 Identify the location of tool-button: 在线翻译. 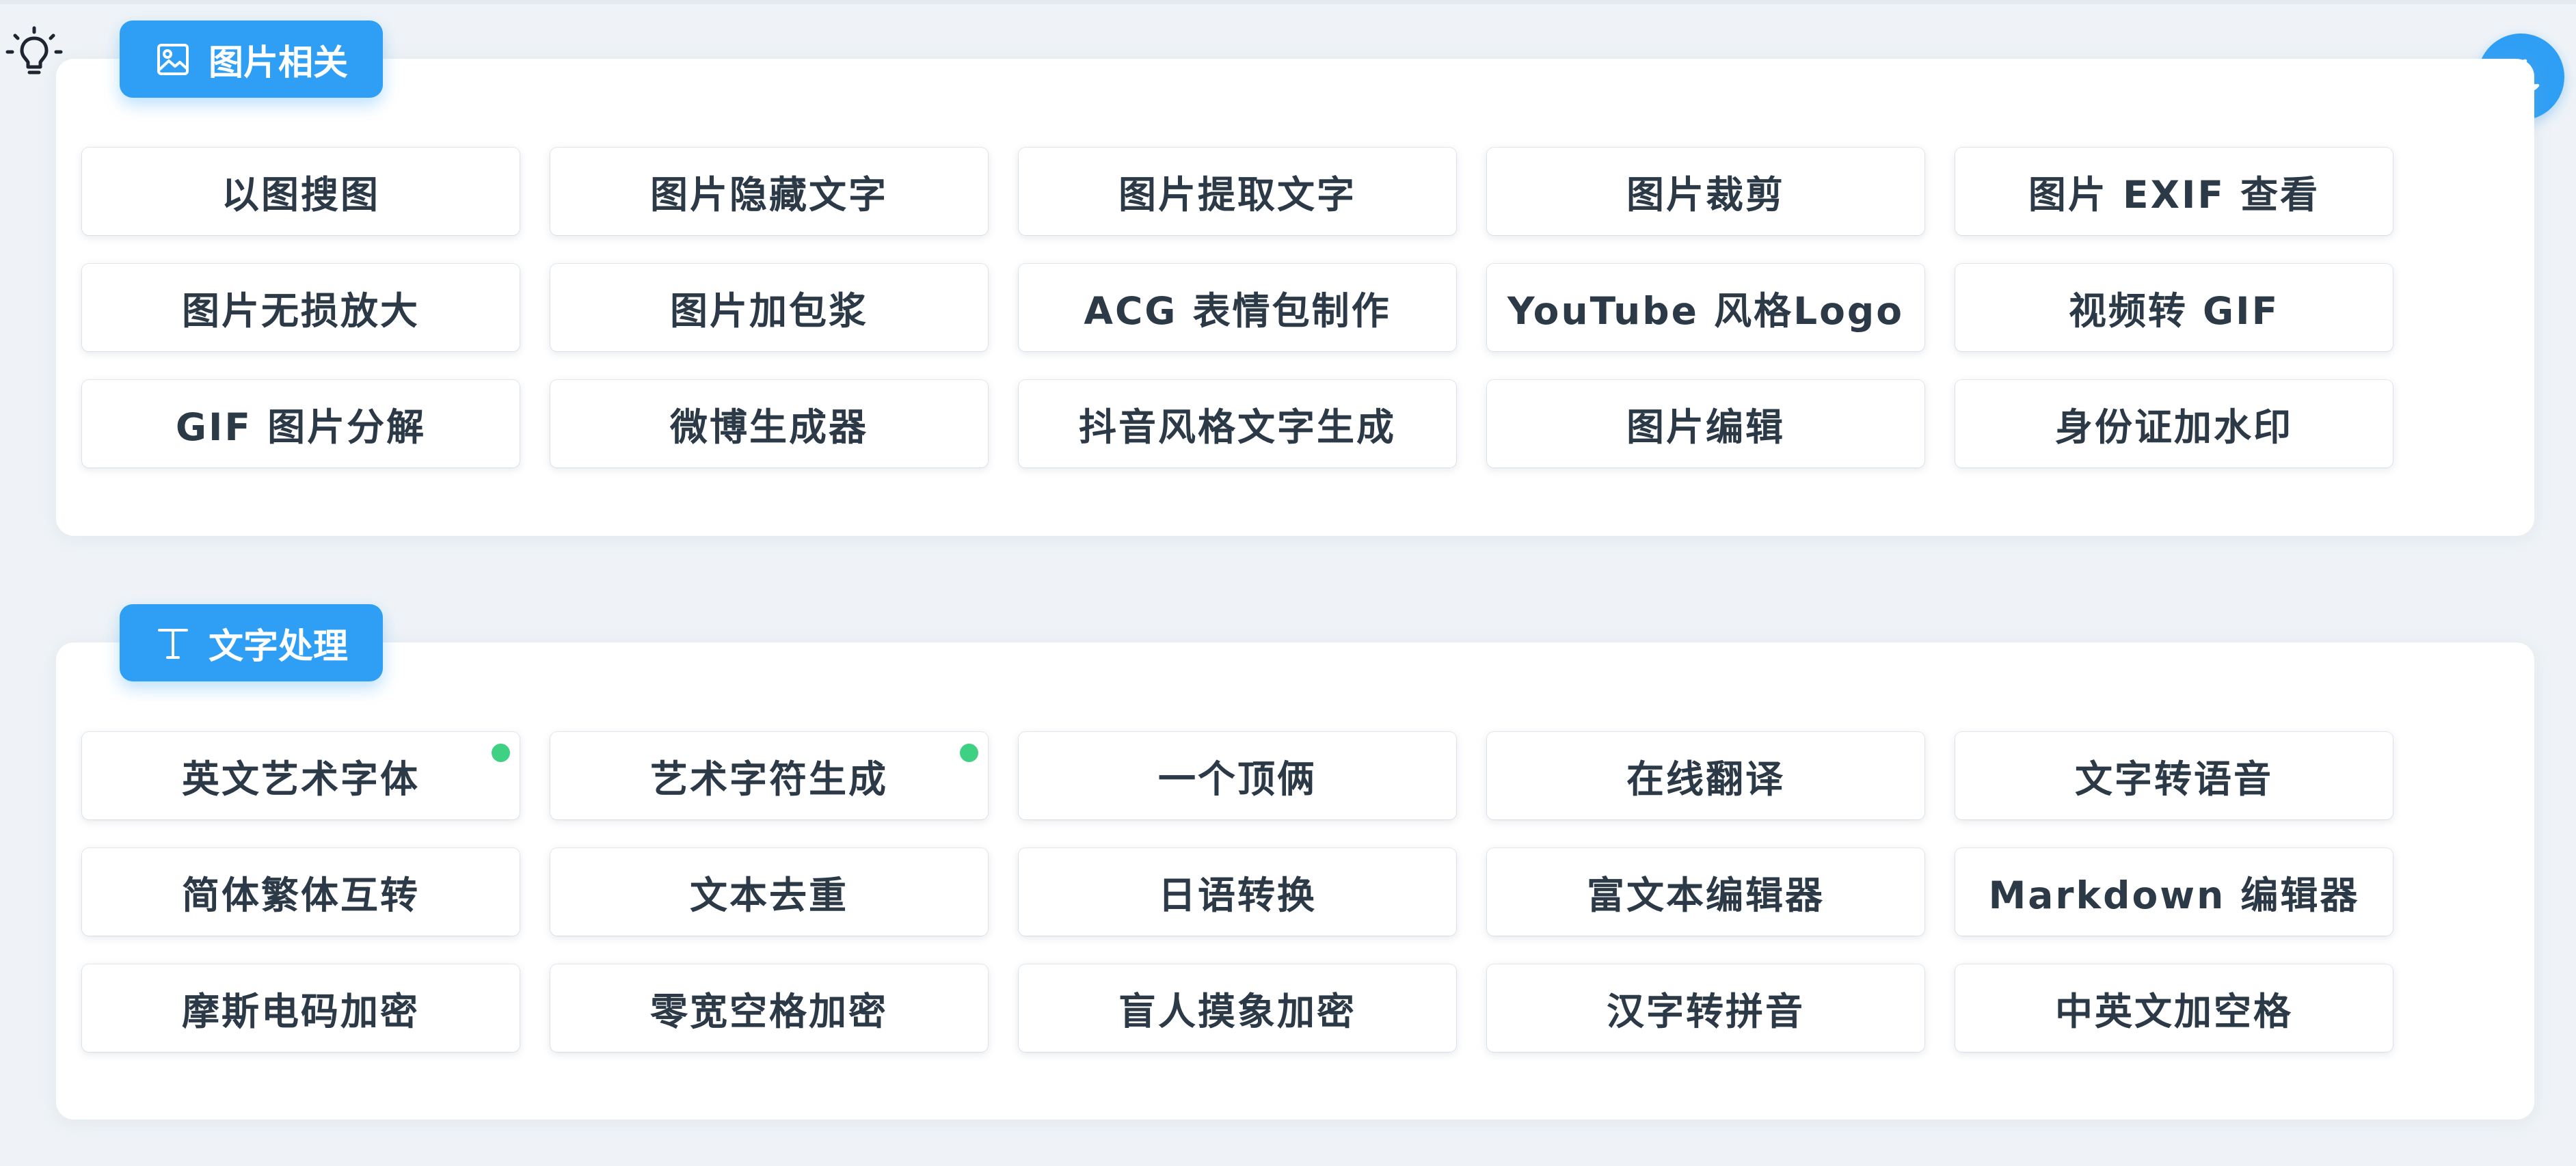
(1705, 775).